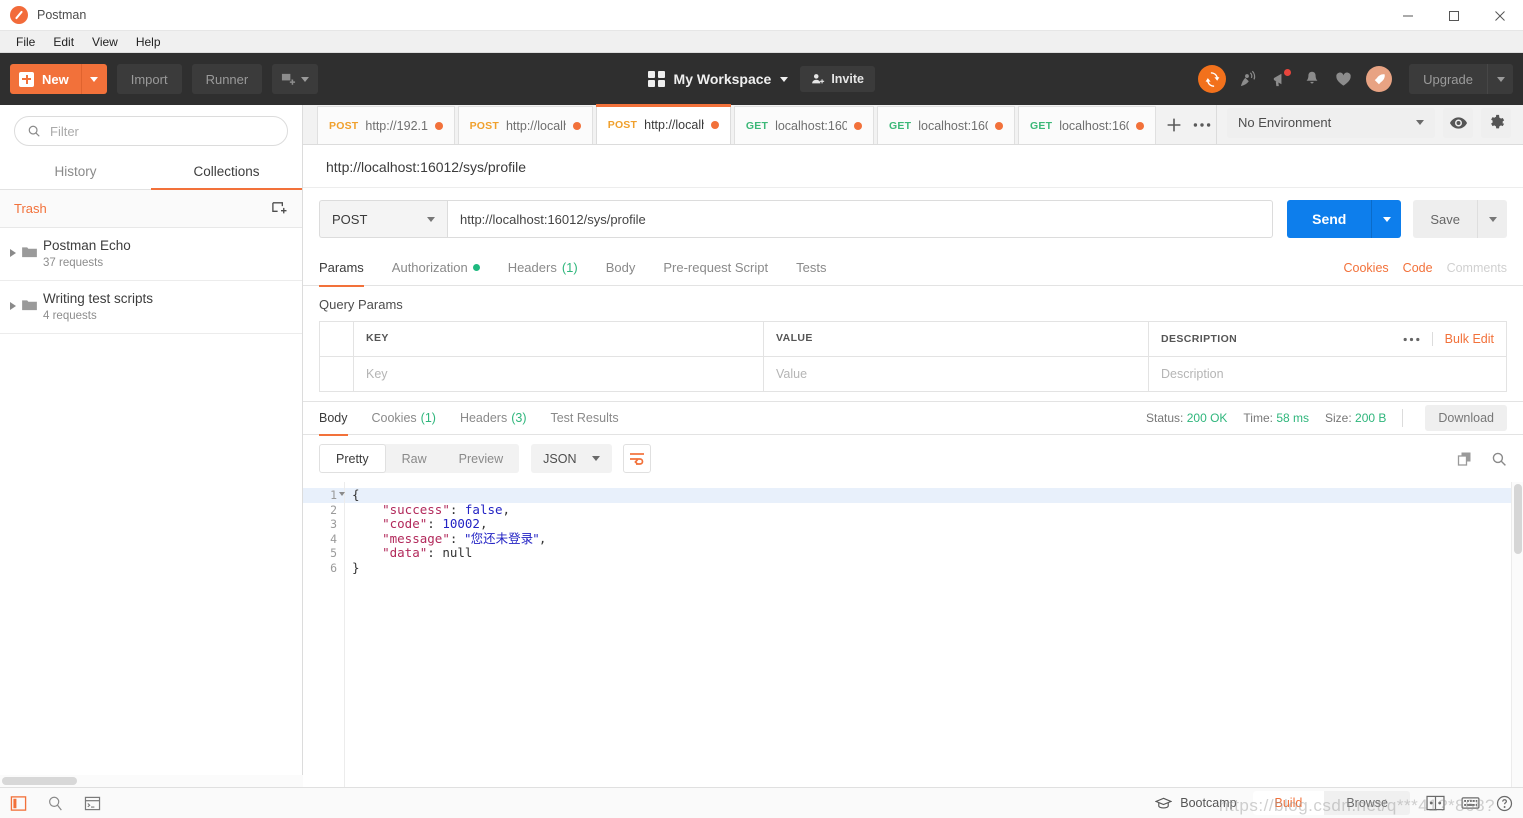  I want to click on view-mode-preview: Preview, so click(481, 458).